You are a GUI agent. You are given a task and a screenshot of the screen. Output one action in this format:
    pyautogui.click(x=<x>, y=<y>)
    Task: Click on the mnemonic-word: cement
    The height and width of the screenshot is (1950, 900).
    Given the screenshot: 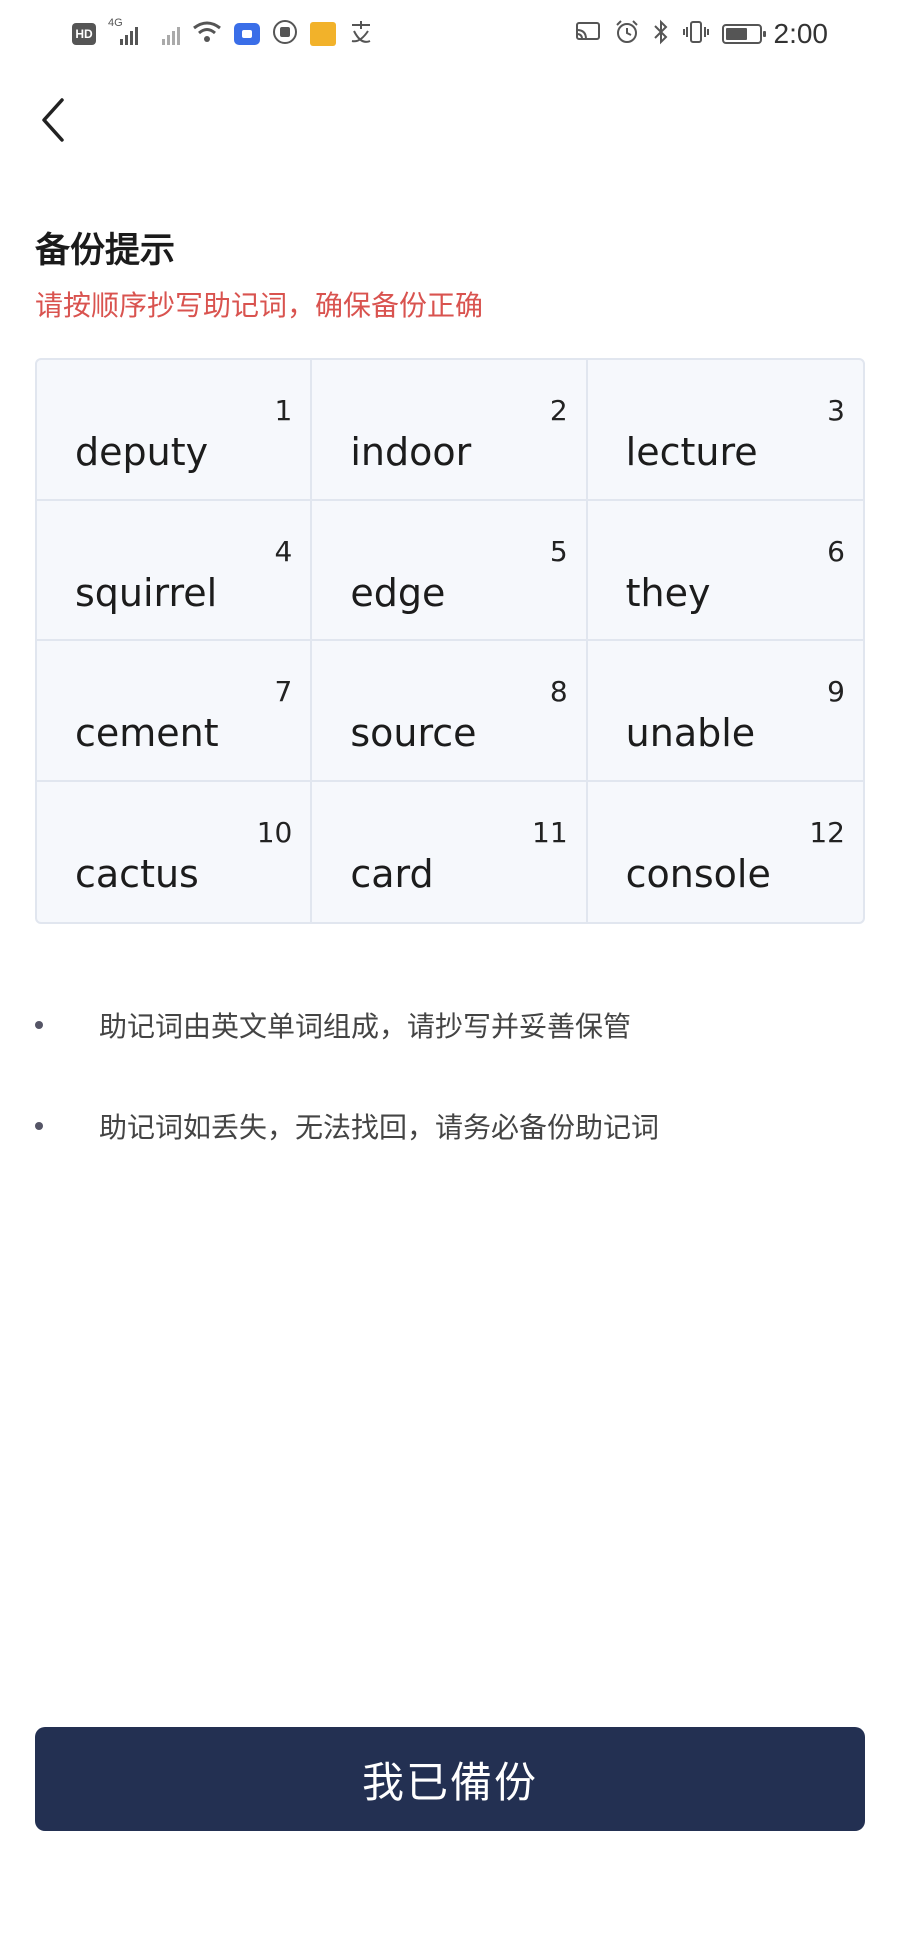 What is the action you would take?
    pyautogui.click(x=147, y=733)
    